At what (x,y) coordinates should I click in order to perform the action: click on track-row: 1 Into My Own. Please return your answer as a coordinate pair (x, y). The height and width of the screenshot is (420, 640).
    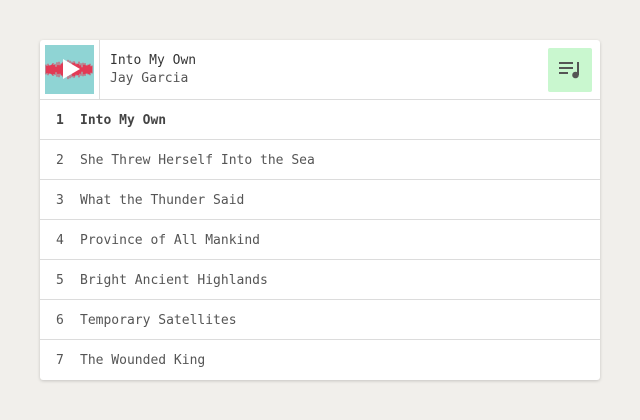
    Looking at the image, I should click on (320, 120).